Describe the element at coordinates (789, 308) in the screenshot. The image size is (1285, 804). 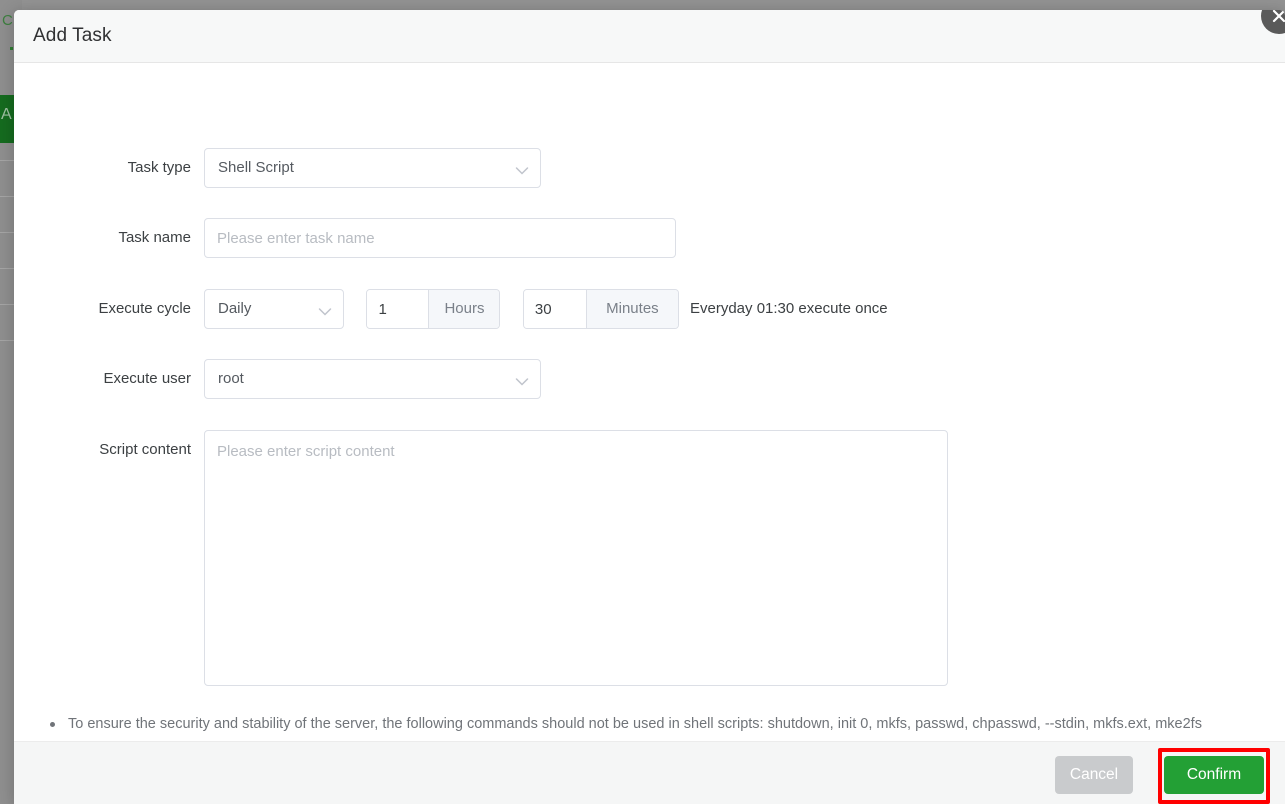
I see `execute-cycle-summary: Everyday 01:30 execute once` at that location.